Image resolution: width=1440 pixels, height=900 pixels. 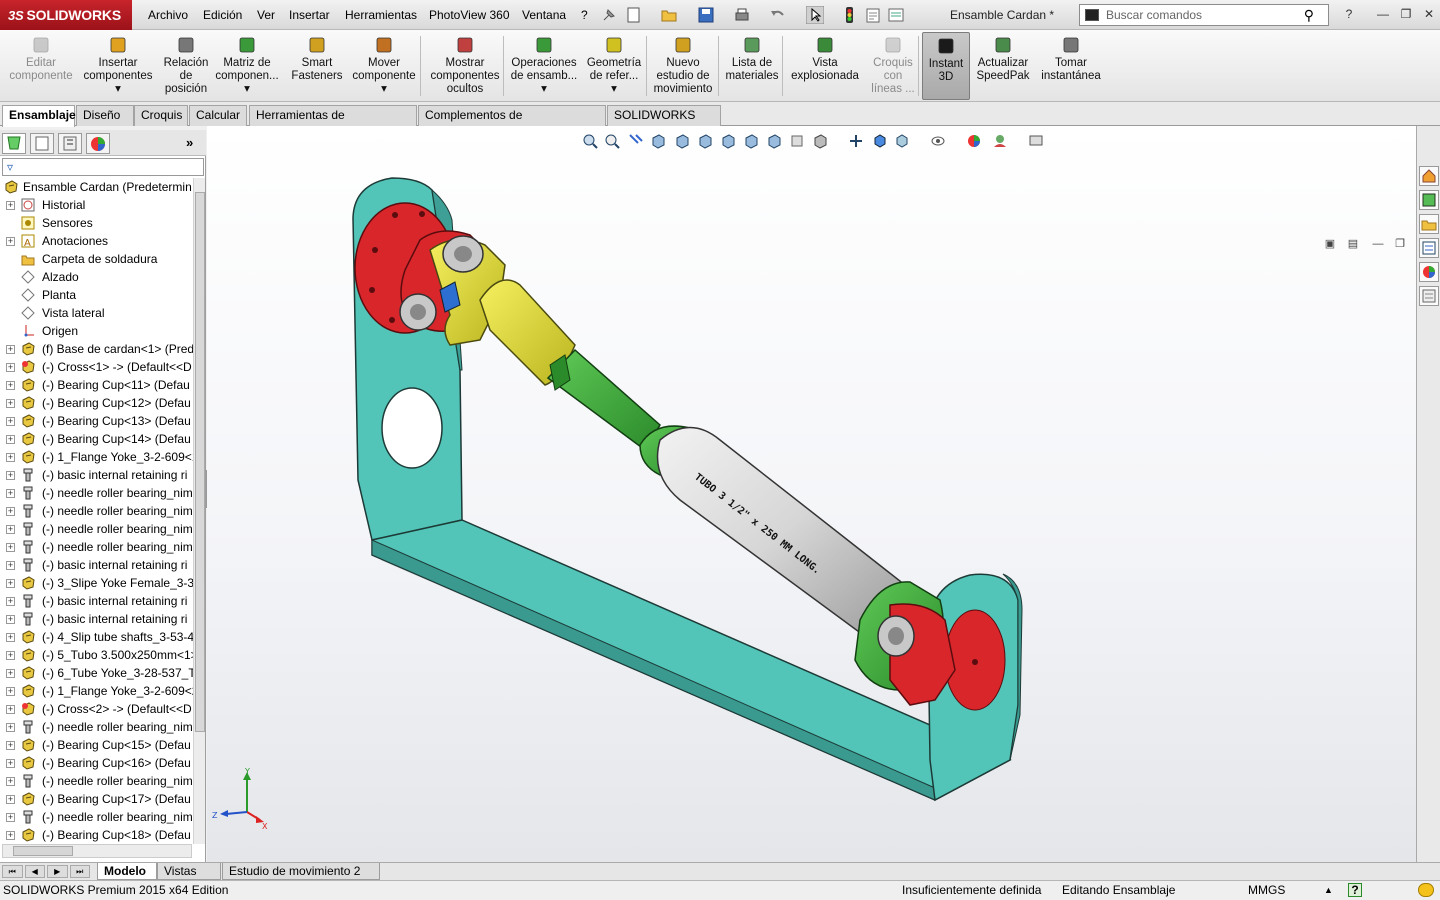 I want to click on tree-root-assembly: Ensamble Cardan (Predetermin, so click(x=98, y=187).